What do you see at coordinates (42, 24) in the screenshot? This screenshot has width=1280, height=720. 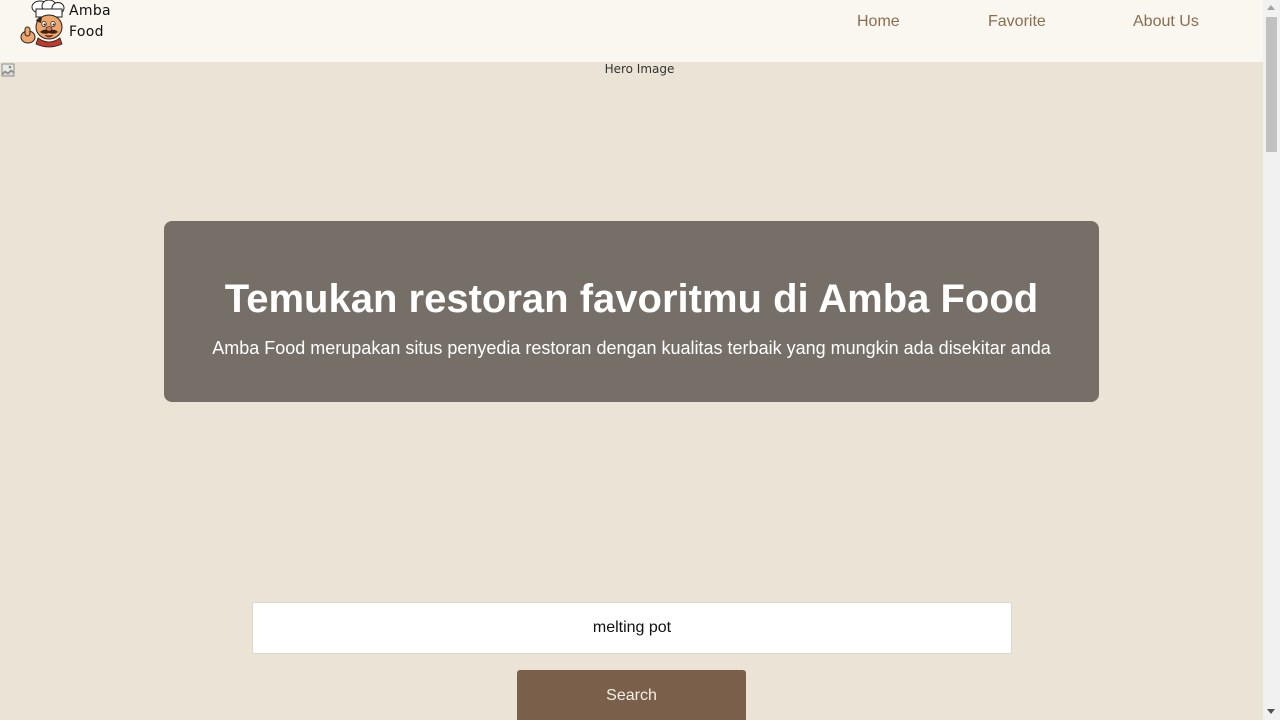 I see `chef-mascot-icon` at bounding box center [42, 24].